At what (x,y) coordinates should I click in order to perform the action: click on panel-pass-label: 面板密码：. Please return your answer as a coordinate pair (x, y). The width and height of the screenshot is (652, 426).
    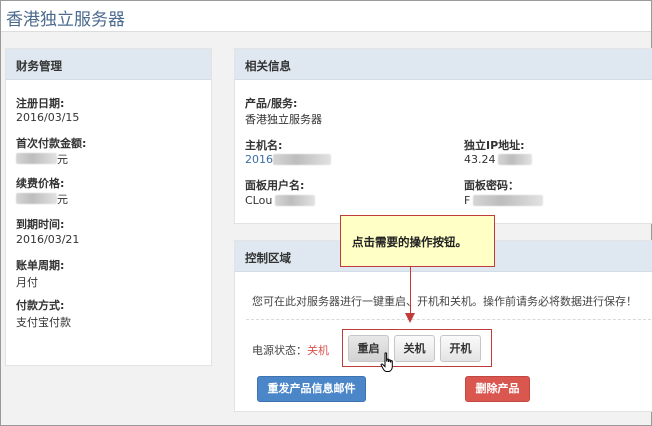
    Looking at the image, I should click on (491, 185).